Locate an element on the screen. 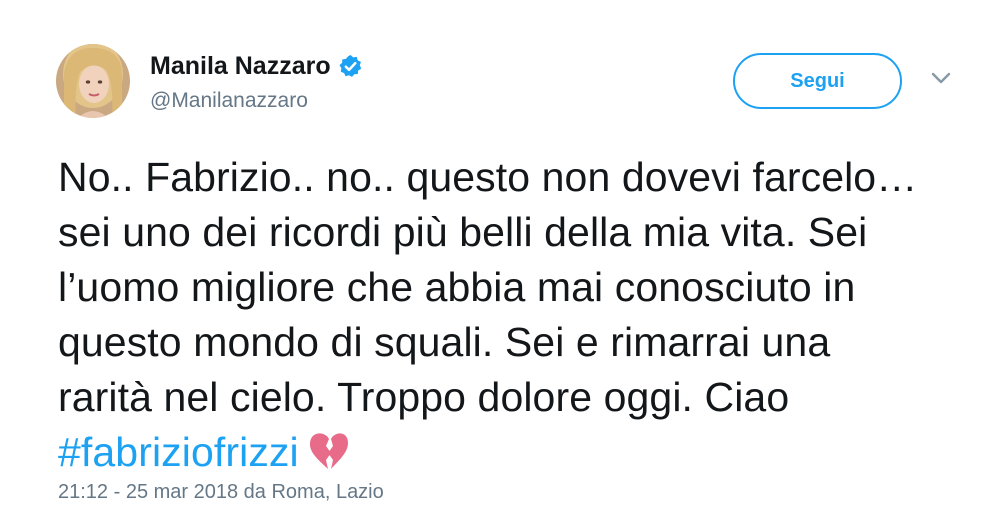 The width and height of the screenshot is (1000, 522). avatar is located at coordinates (93, 81).